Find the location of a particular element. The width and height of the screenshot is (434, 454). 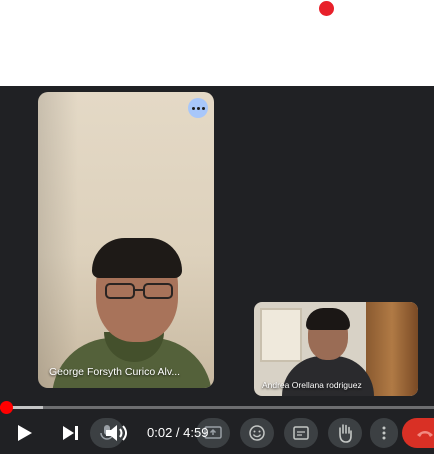

volume-icon is located at coordinates (116, 433).